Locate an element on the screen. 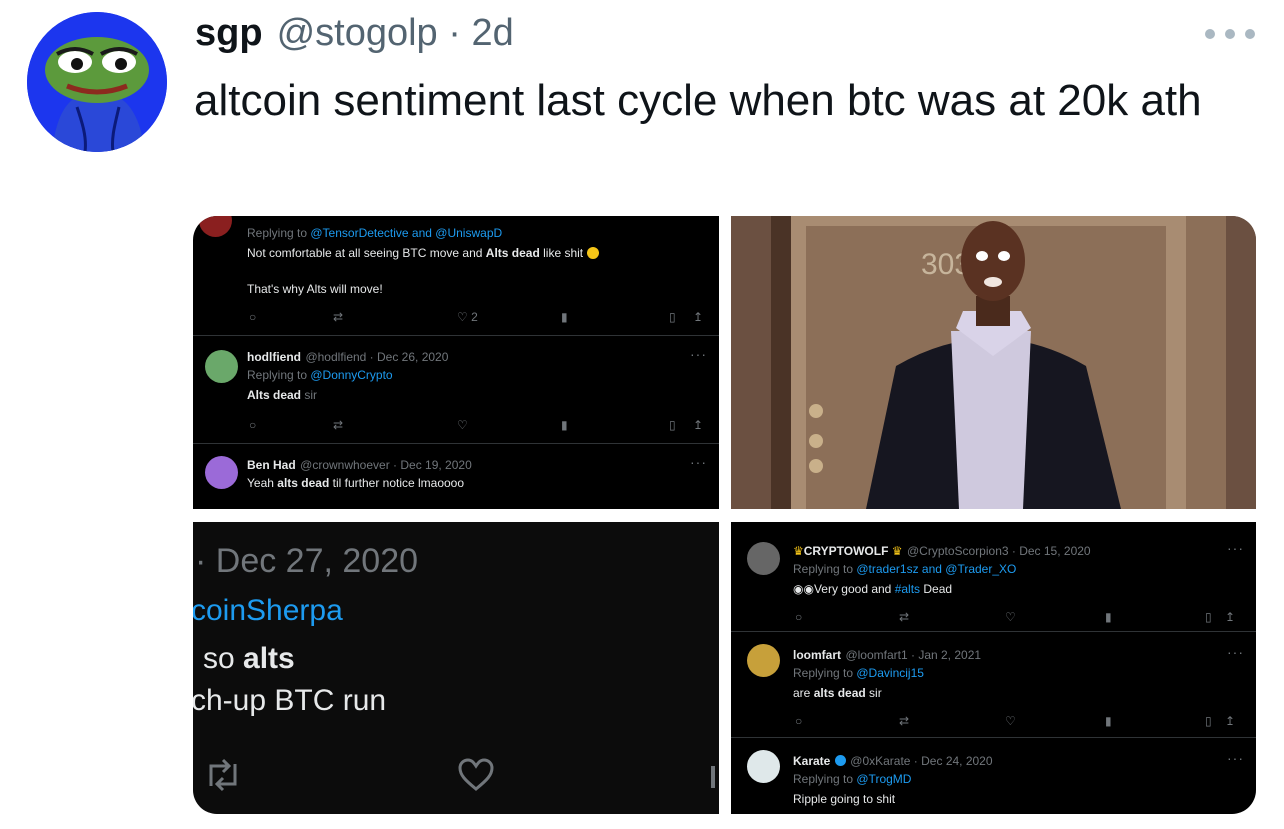 This screenshot has height=829, width=1284. eyes-emoji-icon: ◉◉ is located at coordinates (803, 589).